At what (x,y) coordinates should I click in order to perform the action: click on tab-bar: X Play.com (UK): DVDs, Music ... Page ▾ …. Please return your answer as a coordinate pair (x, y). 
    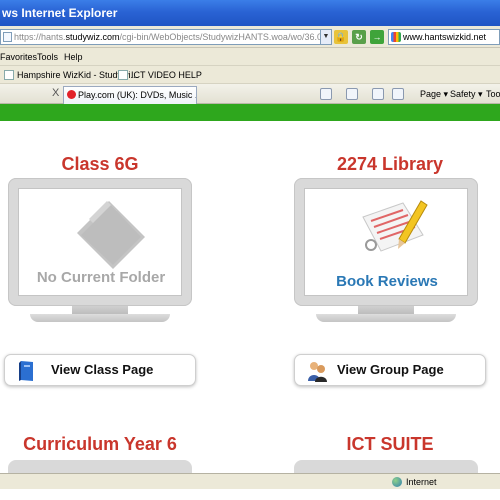
    Looking at the image, I should click on (250, 94).